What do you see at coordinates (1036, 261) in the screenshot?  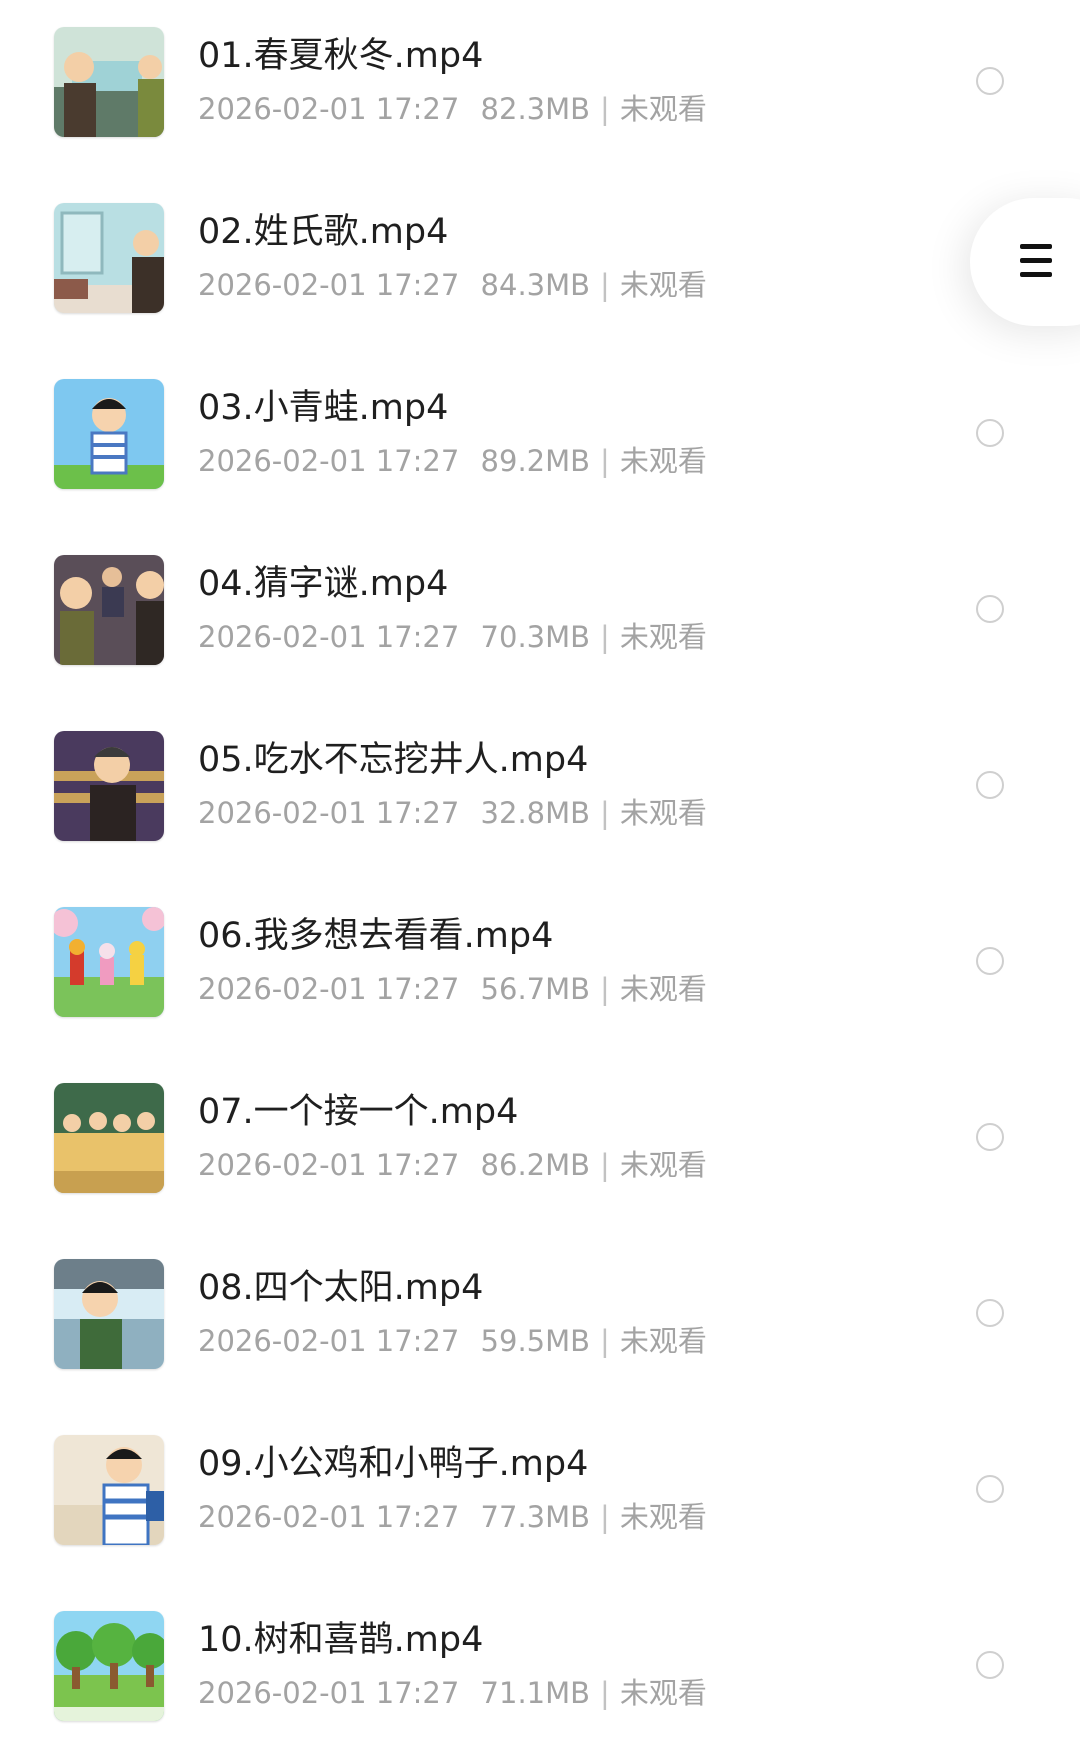 I see `hamburger-menu-icon` at bounding box center [1036, 261].